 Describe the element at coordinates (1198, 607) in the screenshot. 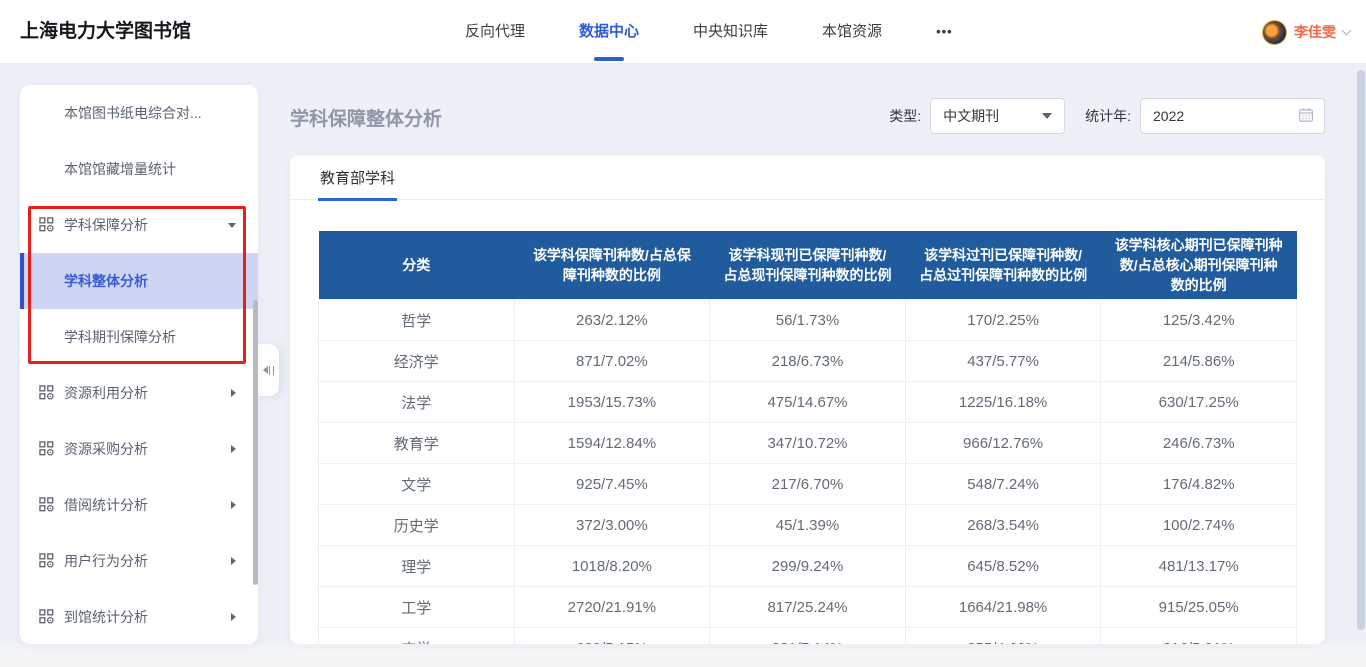

I see `value-cell: 915/25.05%` at that location.